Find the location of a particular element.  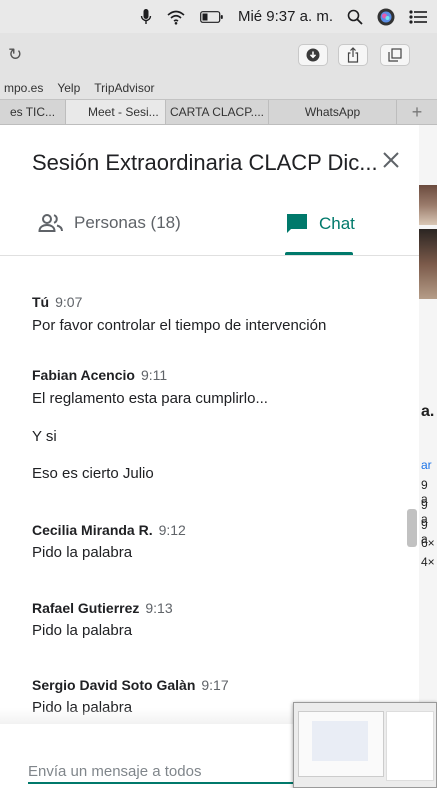

reload-icon: ↻ is located at coordinates (15, 55).